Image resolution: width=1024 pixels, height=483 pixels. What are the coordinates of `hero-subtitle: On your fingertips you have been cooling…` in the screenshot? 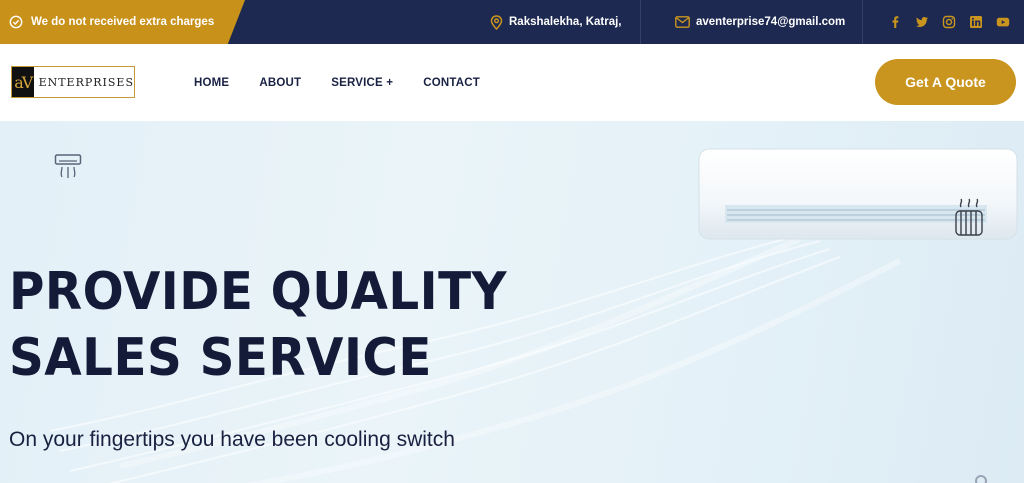 It's located at (232, 439).